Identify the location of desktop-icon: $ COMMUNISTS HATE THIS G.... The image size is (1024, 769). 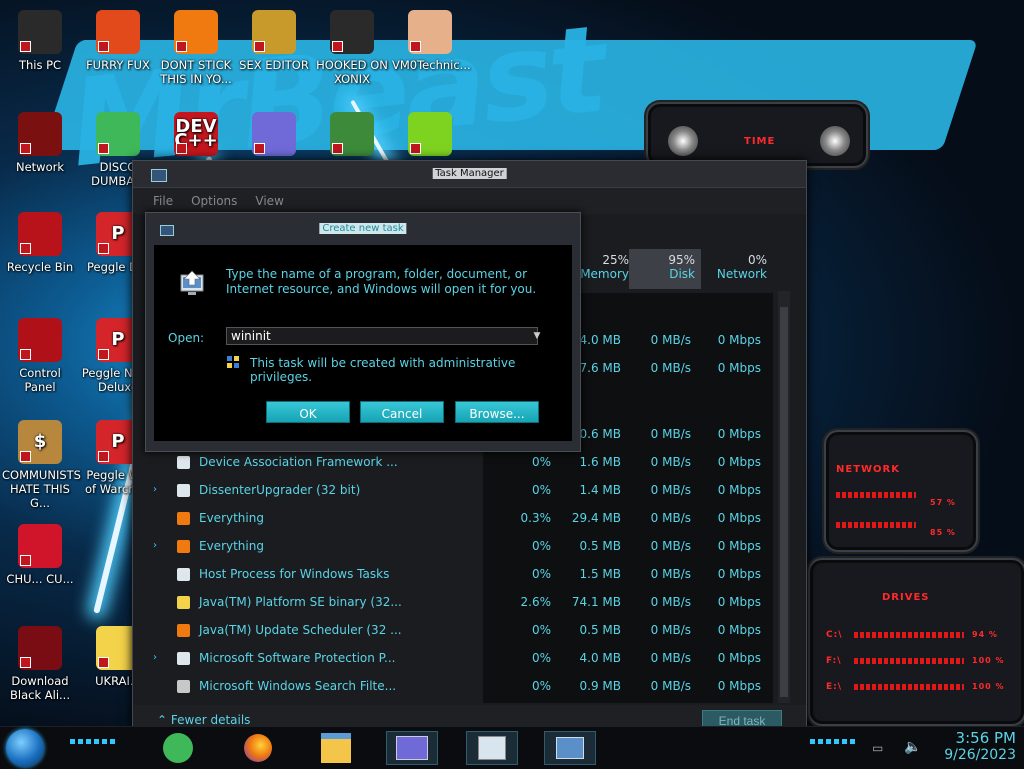
(41, 465).